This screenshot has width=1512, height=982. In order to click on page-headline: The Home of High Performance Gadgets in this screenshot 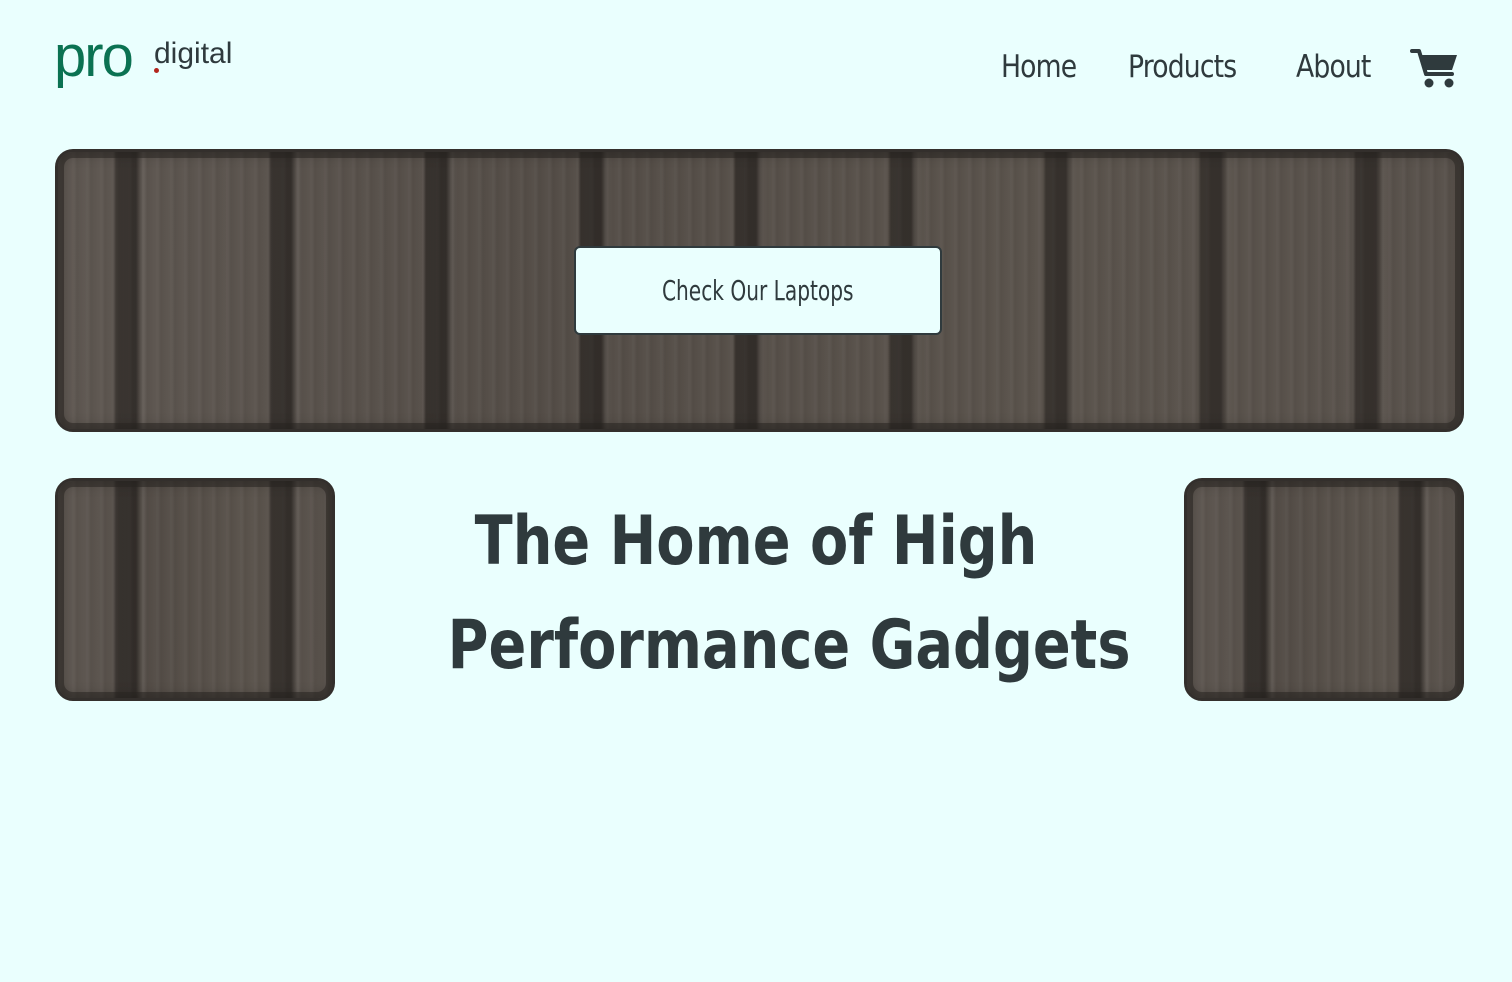, I will do `click(756, 594)`.